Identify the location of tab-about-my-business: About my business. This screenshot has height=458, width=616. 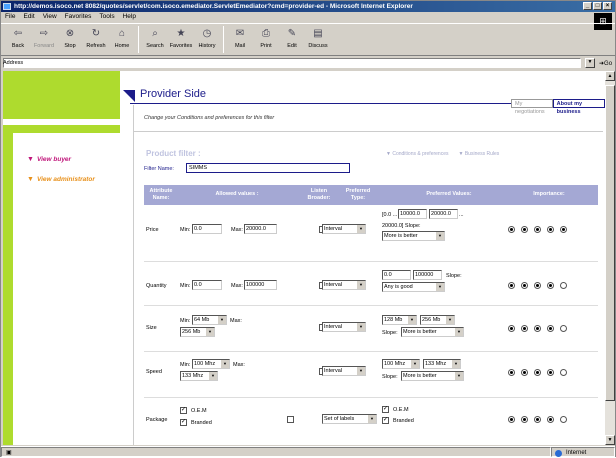
(578, 107).